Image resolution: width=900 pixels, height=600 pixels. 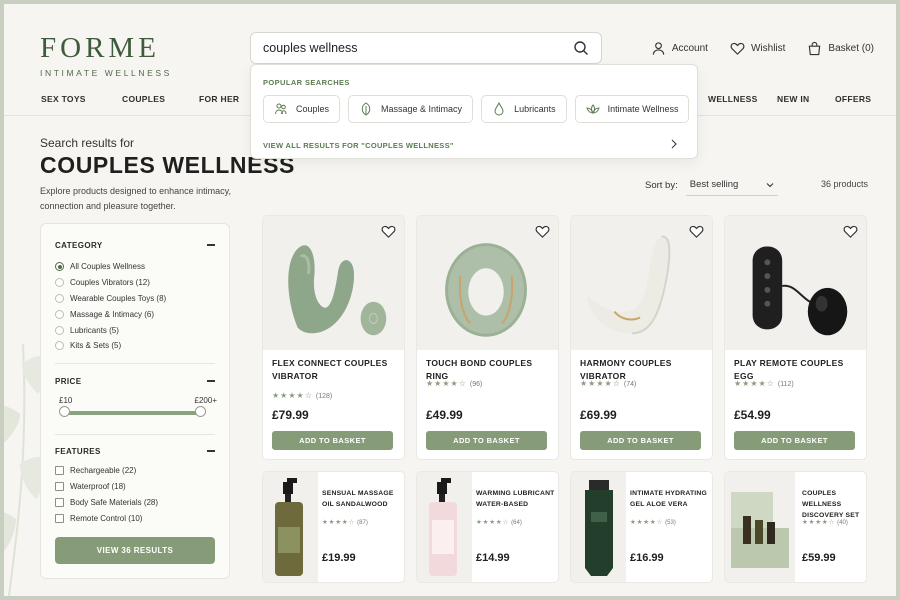 What do you see at coordinates (66, 400) in the screenshot?
I see `price-min-label: £10` at bounding box center [66, 400].